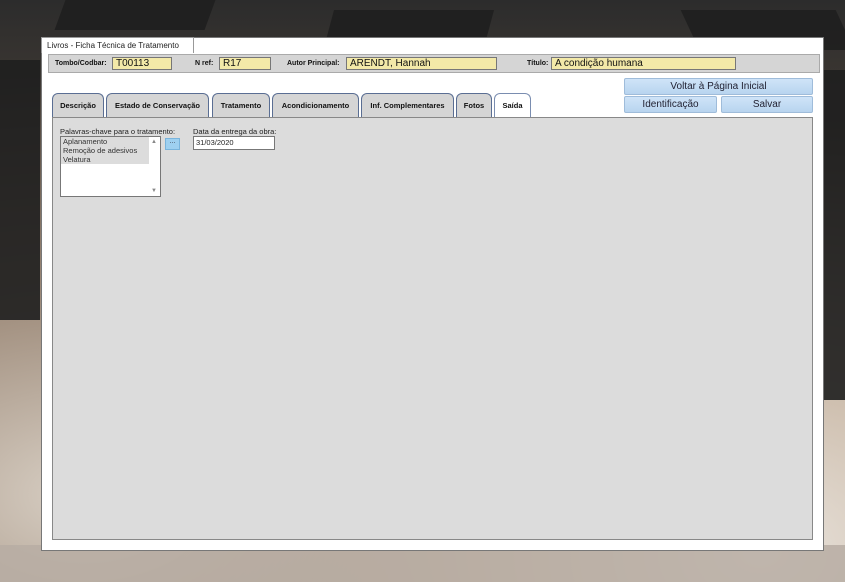 The image size is (845, 582). What do you see at coordinates (241, 105) in the screenshot?
I see `tab-tratamento: Tratamento` at bounding box center [241, 105].